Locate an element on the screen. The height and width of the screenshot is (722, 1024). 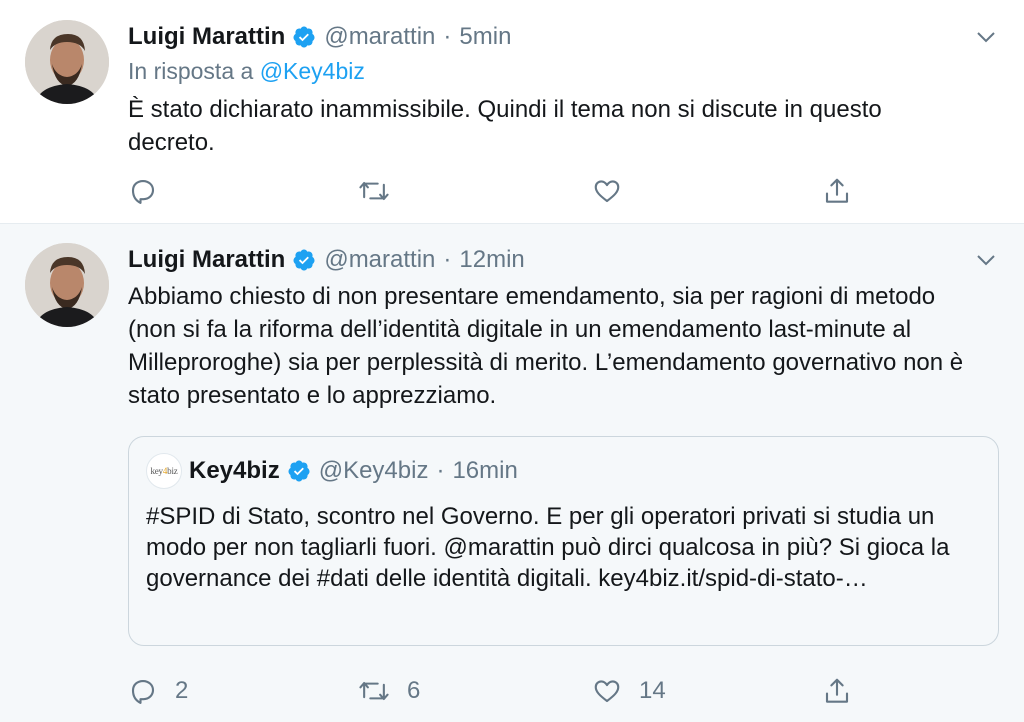
like-count: 14 is located at coordinates (652, 690).